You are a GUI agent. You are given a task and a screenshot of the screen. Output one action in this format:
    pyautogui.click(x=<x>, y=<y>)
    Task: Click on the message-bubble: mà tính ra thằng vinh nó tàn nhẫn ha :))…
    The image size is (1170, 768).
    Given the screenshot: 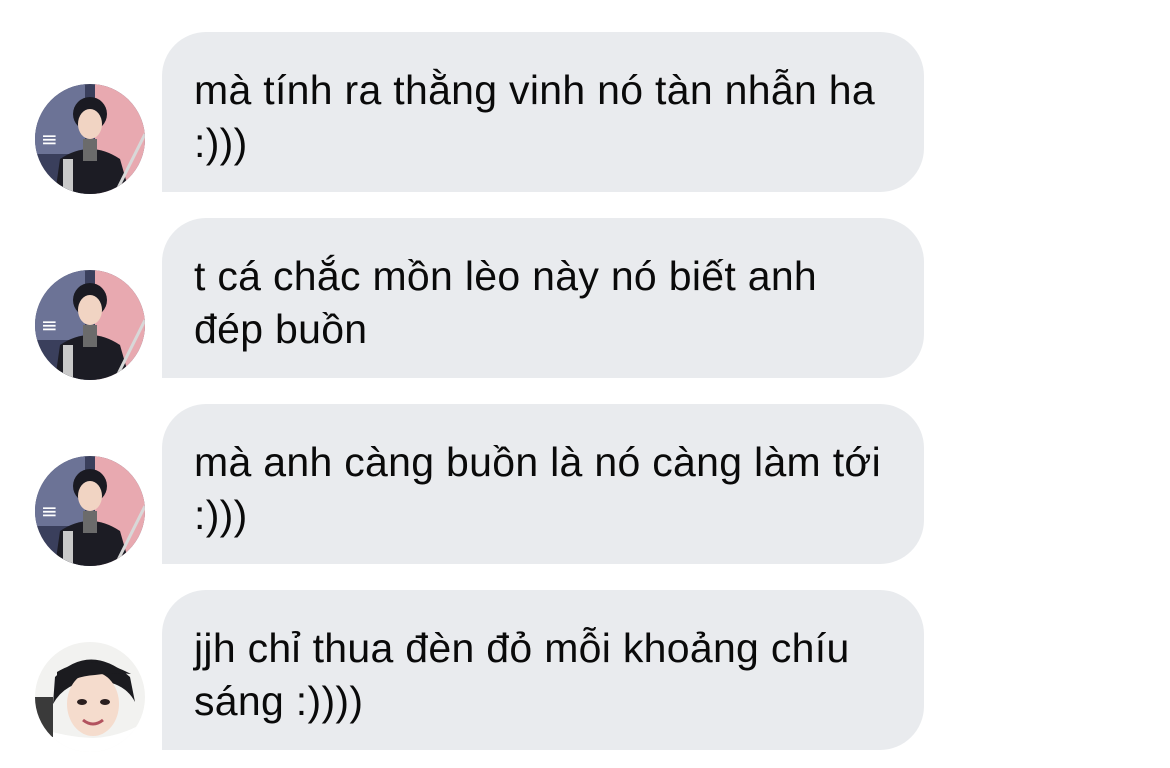 What is the action you would take?
    pyautogui.click(x=543, y=112)
    